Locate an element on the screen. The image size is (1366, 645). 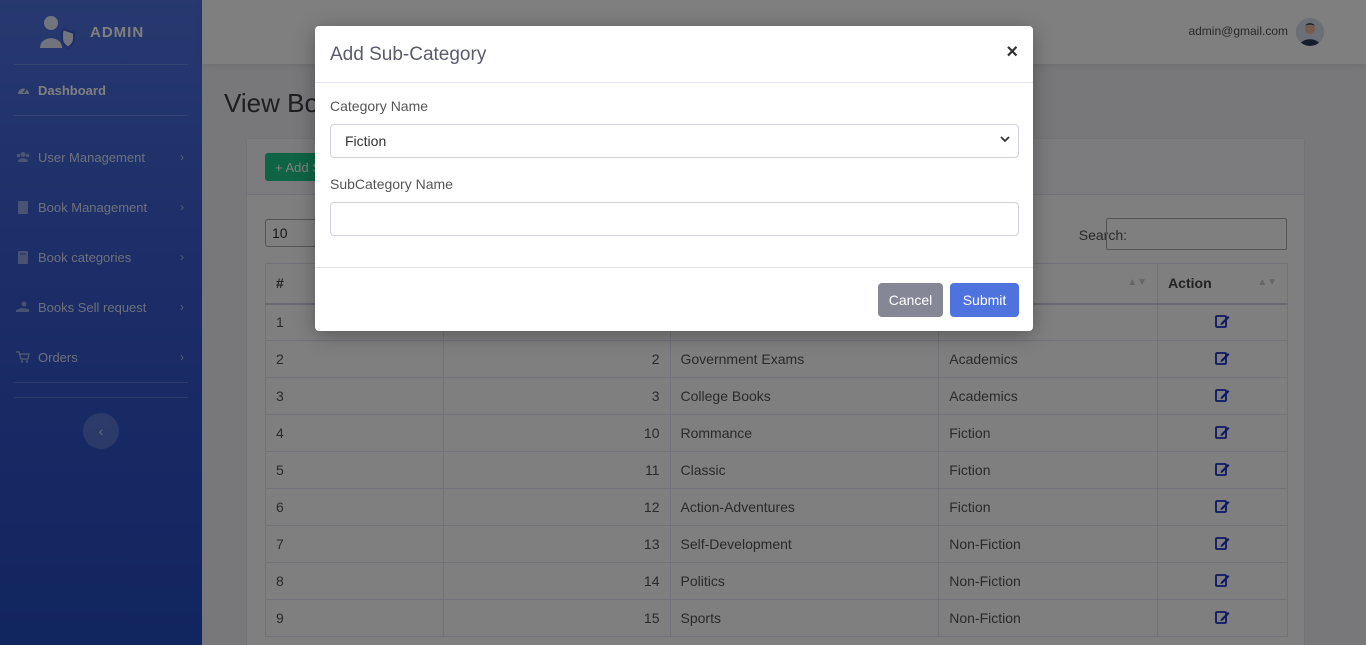
category-name-select: Fiction is located at coordinates (674, 141).